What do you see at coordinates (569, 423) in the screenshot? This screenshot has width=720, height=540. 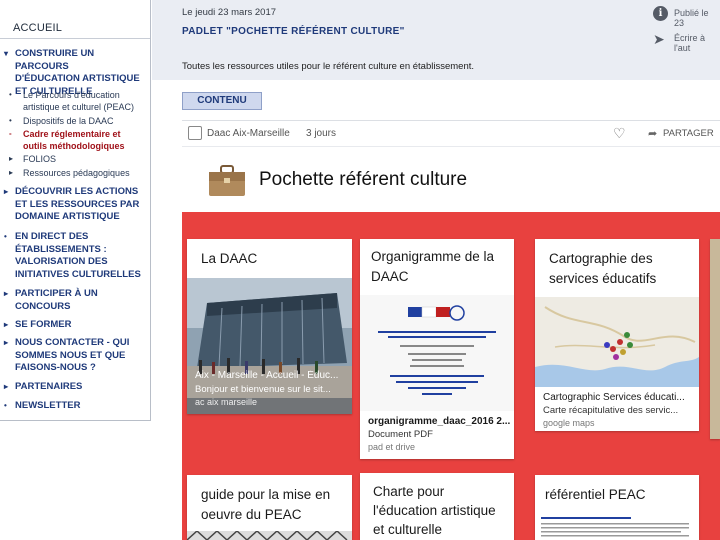 I see `link-source: google maps` at bounding box center [569, 423].